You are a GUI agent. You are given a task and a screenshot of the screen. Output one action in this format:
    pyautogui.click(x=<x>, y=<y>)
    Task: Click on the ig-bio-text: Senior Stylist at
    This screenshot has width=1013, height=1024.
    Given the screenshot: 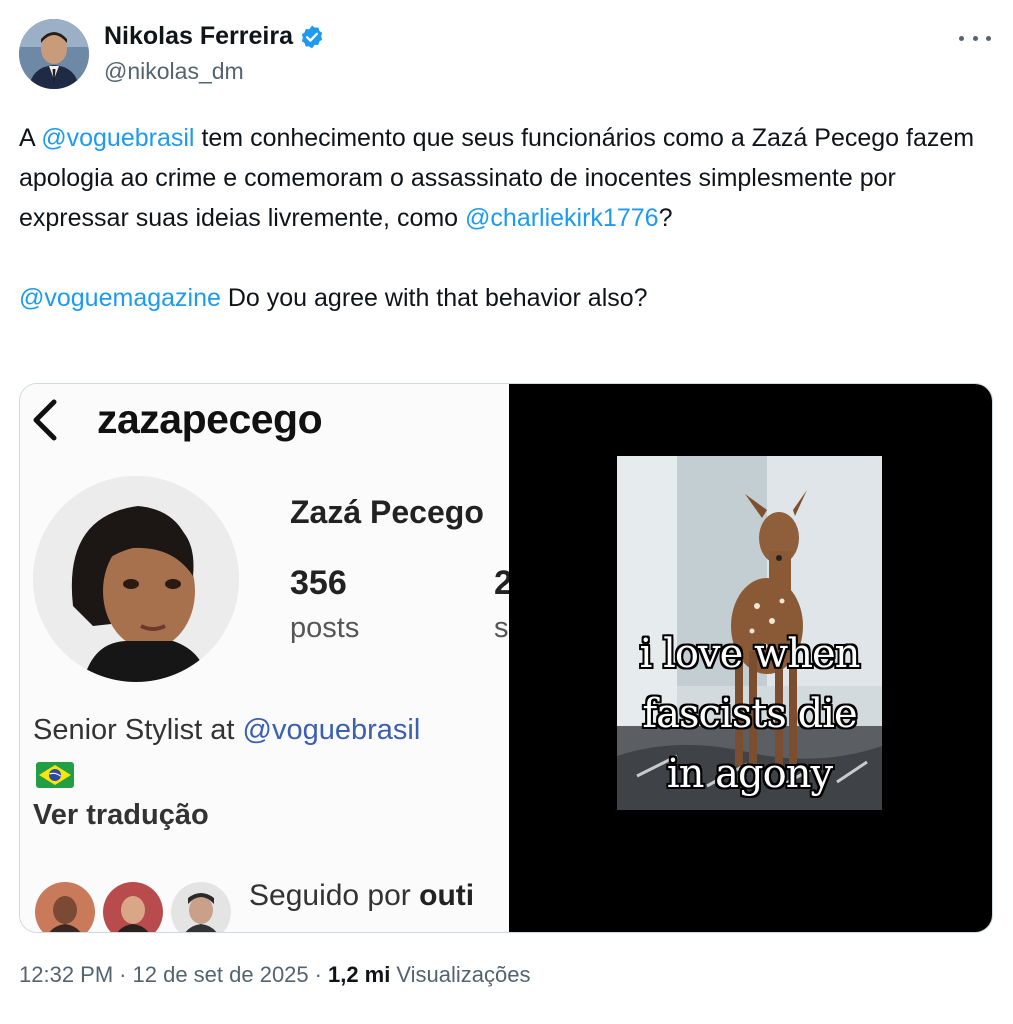 What is the action you would take?
    pyautogui.click(x=138, y=730)
    